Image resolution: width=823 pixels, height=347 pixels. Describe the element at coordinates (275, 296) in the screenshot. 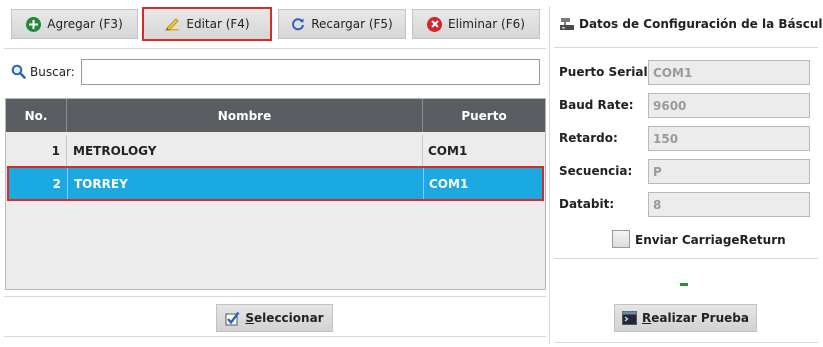

I see `table-footer-divider` at that location.